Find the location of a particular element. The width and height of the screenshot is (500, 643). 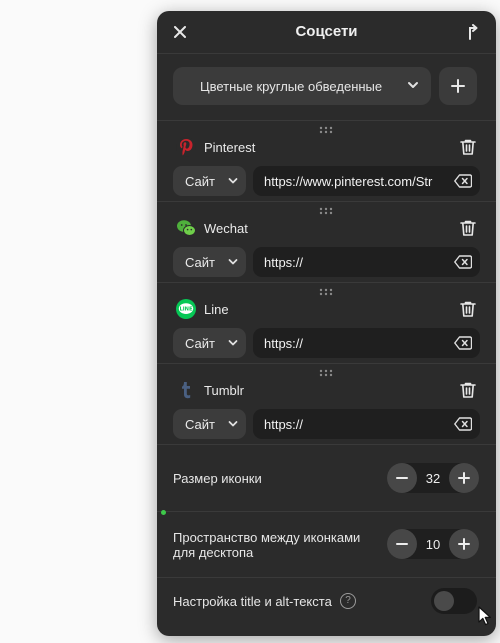

help-icon: ? is located at coordinates (348, 601).